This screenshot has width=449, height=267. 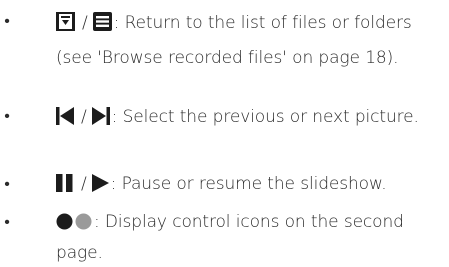 I want to click on previous-icon, so click(x=65, y=120).